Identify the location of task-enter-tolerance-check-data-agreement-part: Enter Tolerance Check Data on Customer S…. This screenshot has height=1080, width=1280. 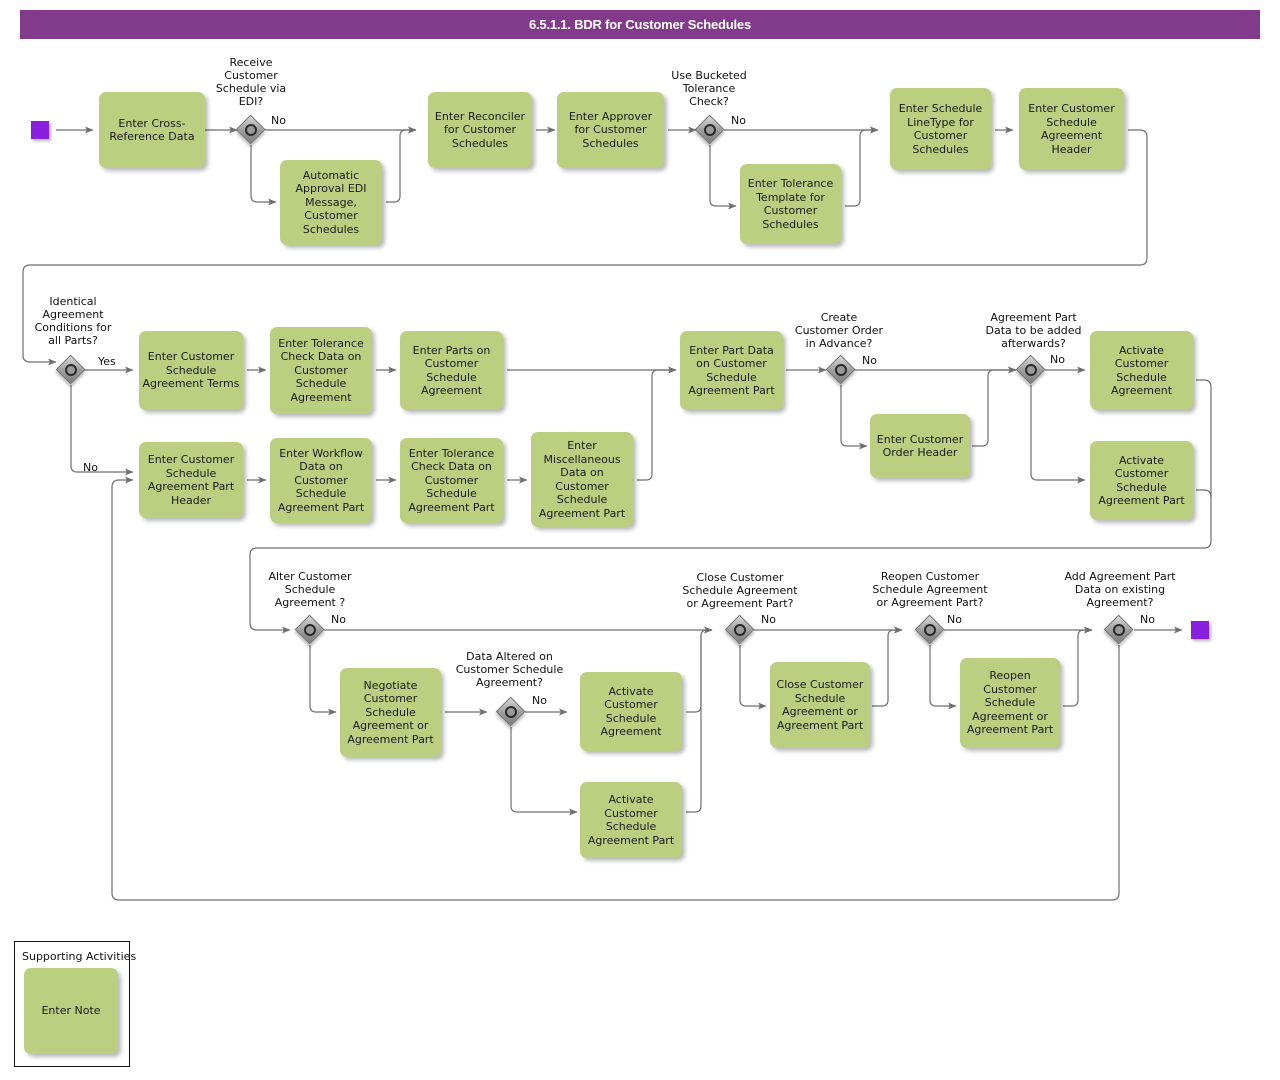
(451, 480).